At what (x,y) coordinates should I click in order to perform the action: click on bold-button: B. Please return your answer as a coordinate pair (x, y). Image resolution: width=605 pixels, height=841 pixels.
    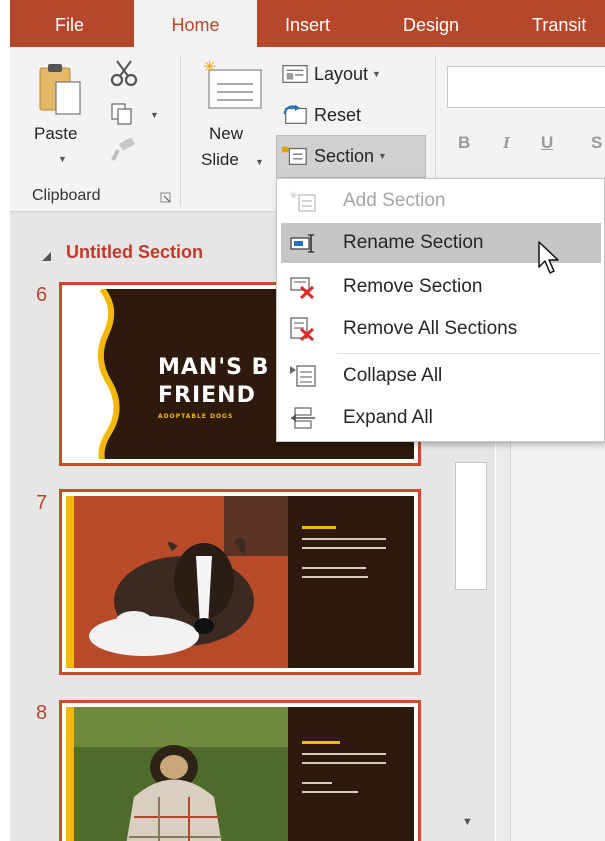
    Looking at the image, I should click on (464, 143).